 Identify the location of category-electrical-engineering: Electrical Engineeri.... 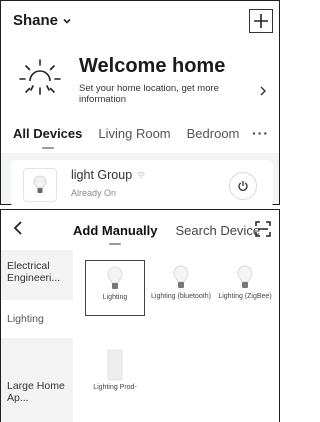
(37, 276).